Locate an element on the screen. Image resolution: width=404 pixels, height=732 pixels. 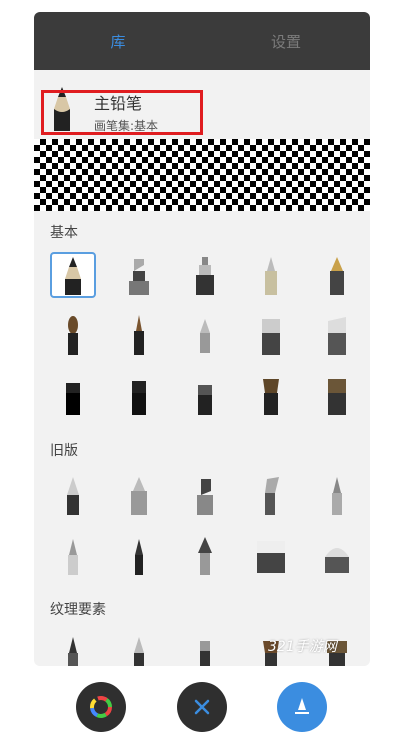
tab-library: 库 is located at coordinates (118, 41).